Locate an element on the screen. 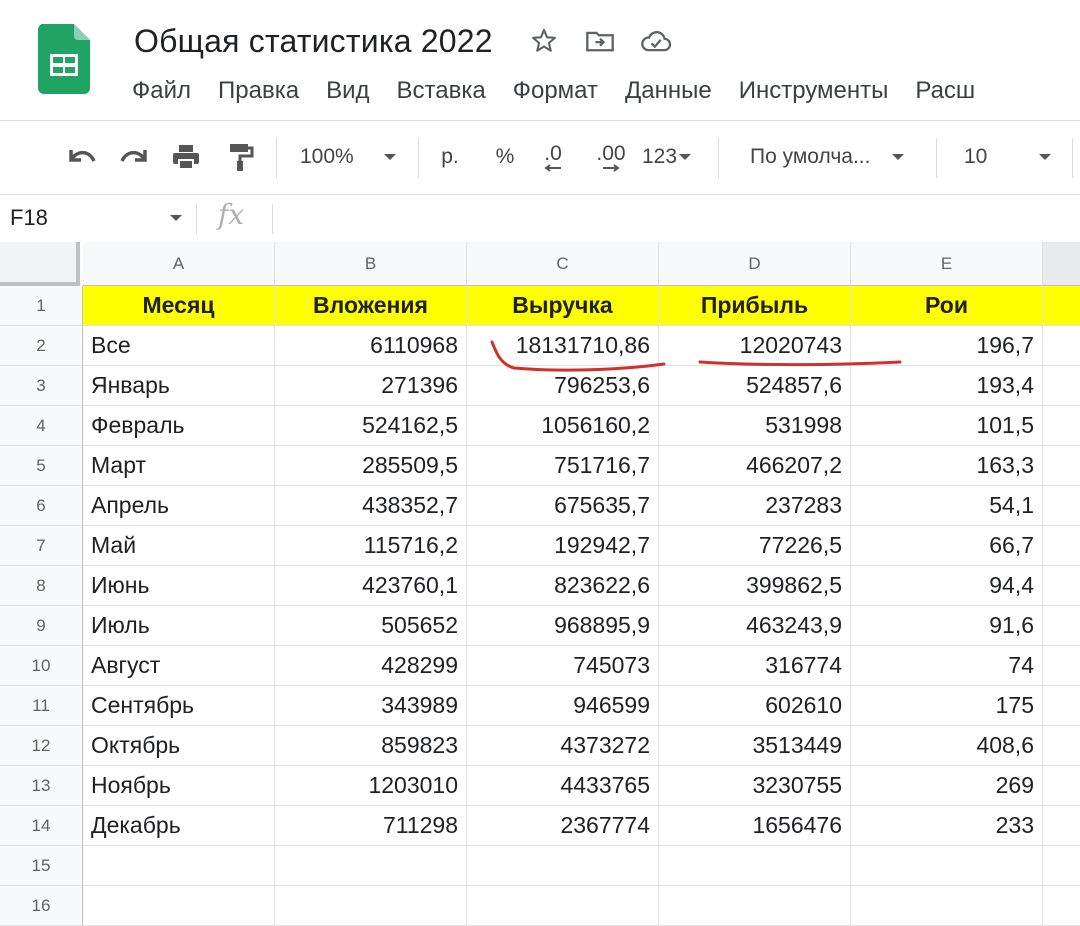  row-header-15: 15 is located at coordinates (41, 866).